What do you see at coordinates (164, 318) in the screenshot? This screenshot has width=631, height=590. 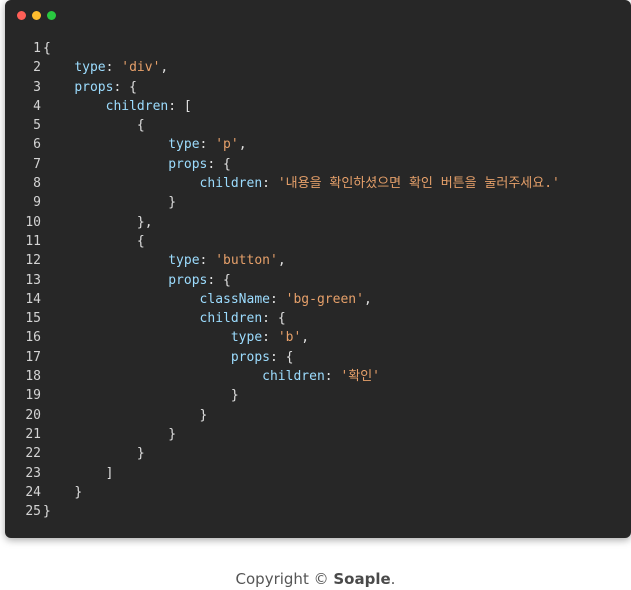 I see `code-text: children: {` at bounding box center [164, 318].